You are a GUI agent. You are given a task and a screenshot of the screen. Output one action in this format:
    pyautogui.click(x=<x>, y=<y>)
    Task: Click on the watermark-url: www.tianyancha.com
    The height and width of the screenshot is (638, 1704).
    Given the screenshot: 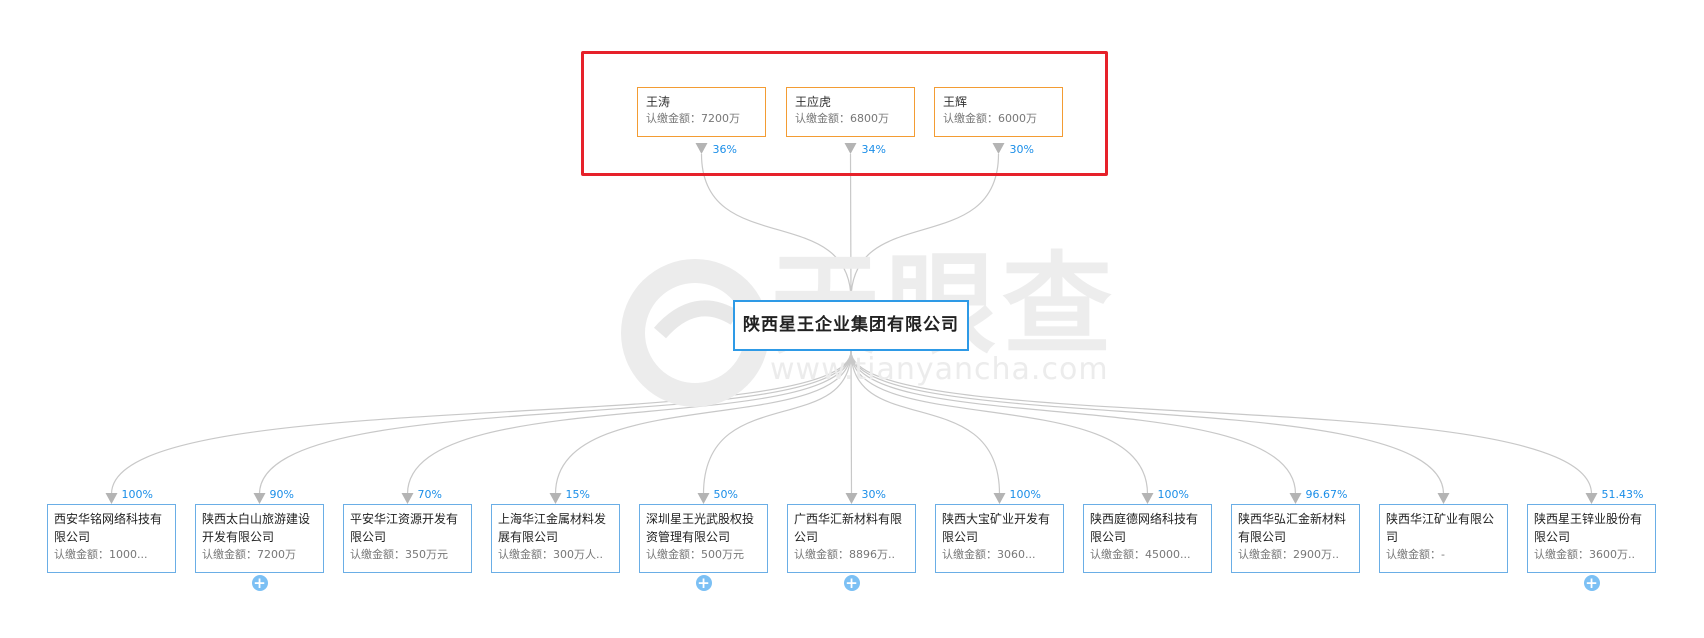 What is the action you would take?
    pyautogui.click(x=939, y=369)
    